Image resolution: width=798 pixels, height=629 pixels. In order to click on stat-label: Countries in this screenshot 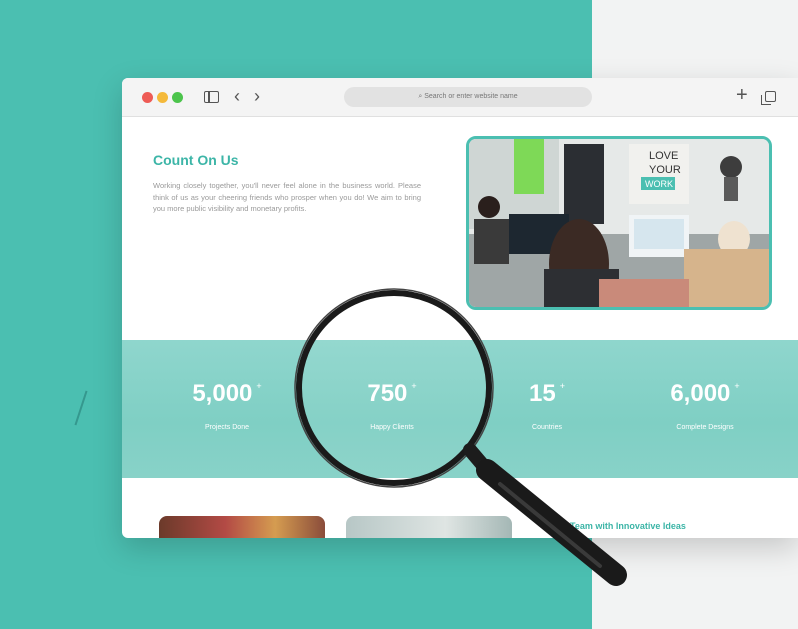, I will do `click(547, 427)`.